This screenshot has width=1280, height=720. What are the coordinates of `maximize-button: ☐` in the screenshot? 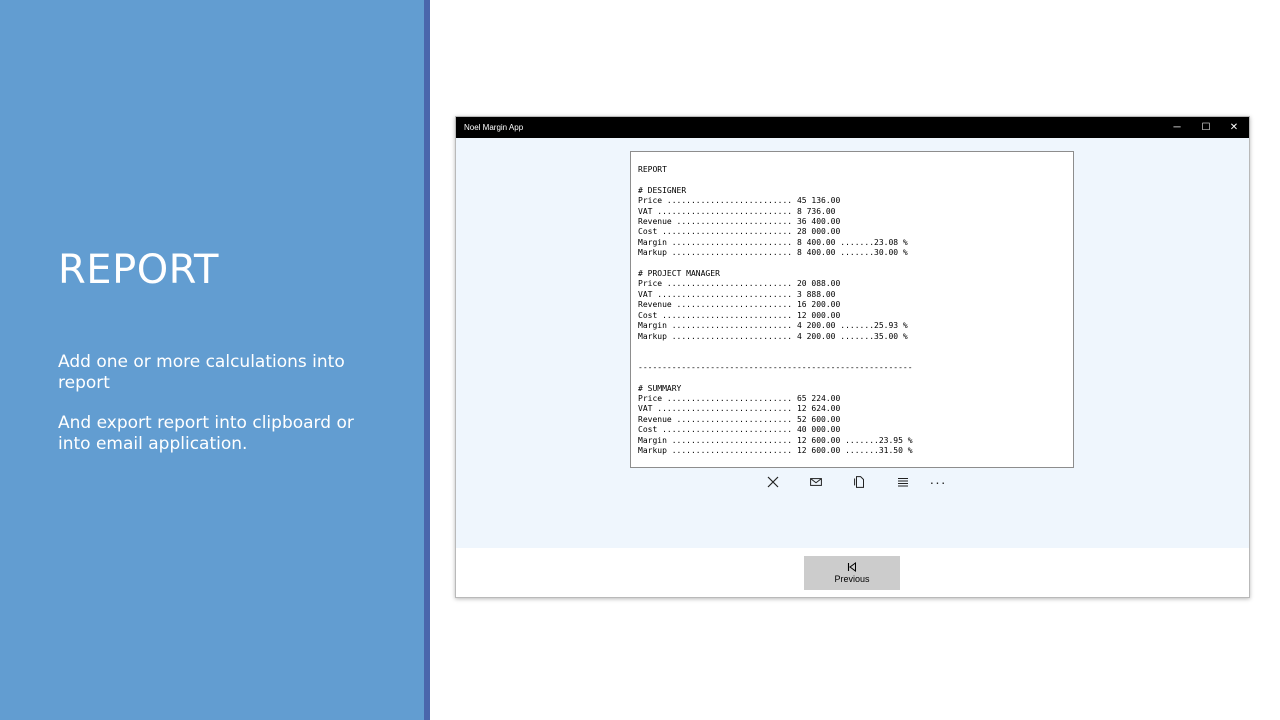 It's located at (1206, 127).